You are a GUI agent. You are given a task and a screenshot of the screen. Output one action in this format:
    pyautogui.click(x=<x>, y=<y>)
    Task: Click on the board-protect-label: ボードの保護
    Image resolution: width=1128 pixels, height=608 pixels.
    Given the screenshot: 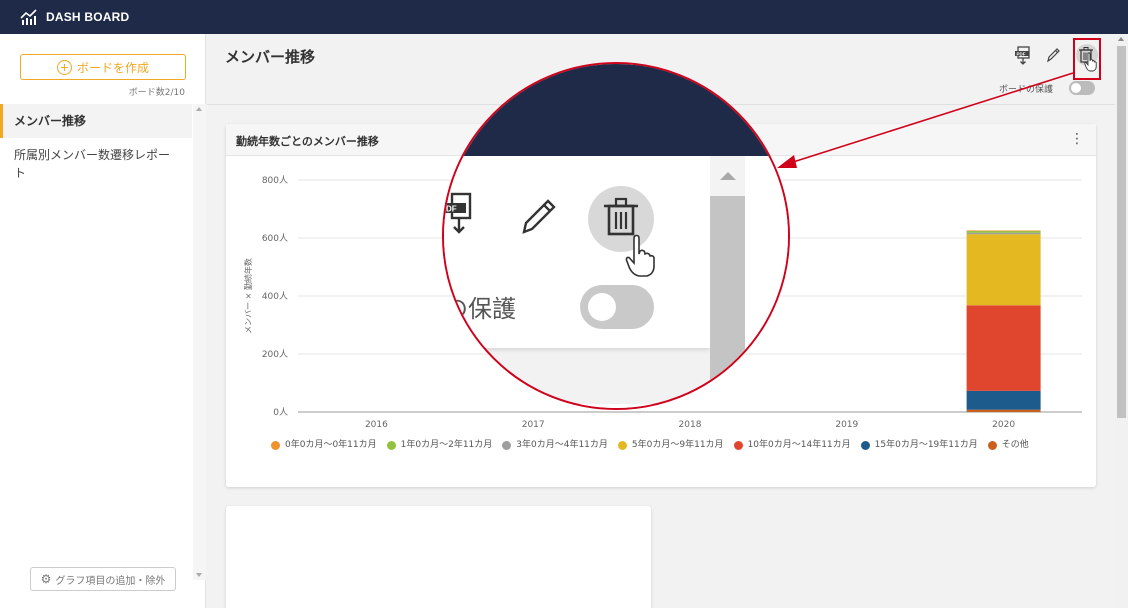 What is the action you would take?
    pyautogui.click(x=1026, y=90)
    